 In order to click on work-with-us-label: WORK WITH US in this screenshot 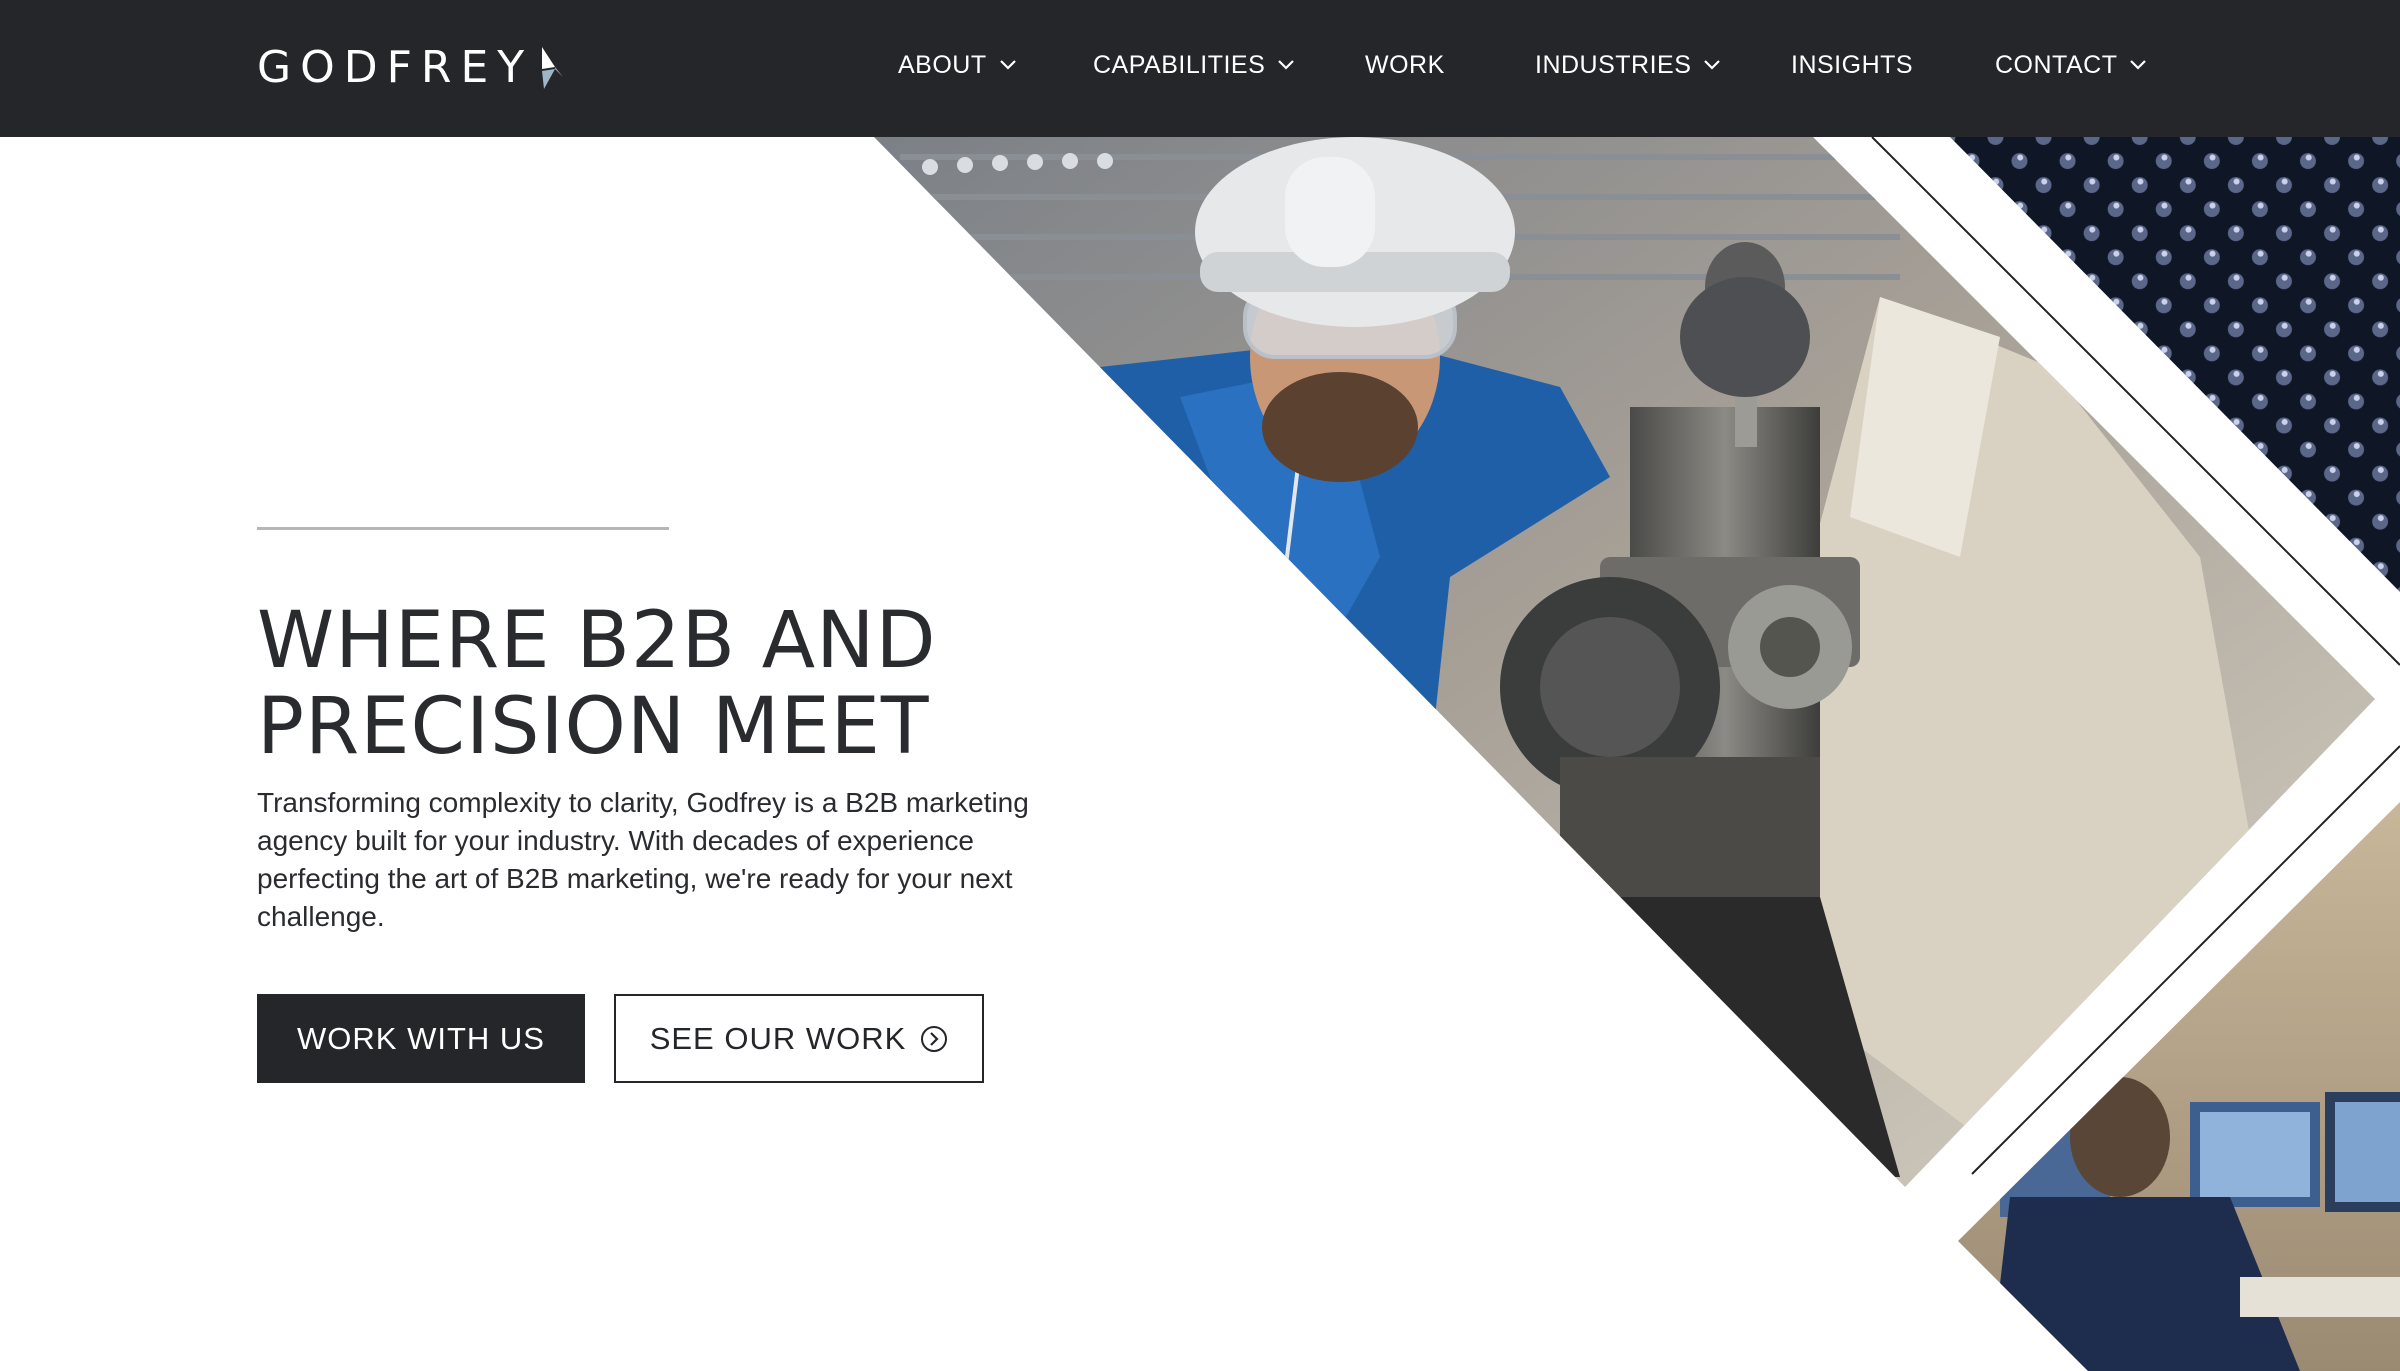, I will do `click(421, 1038)`.